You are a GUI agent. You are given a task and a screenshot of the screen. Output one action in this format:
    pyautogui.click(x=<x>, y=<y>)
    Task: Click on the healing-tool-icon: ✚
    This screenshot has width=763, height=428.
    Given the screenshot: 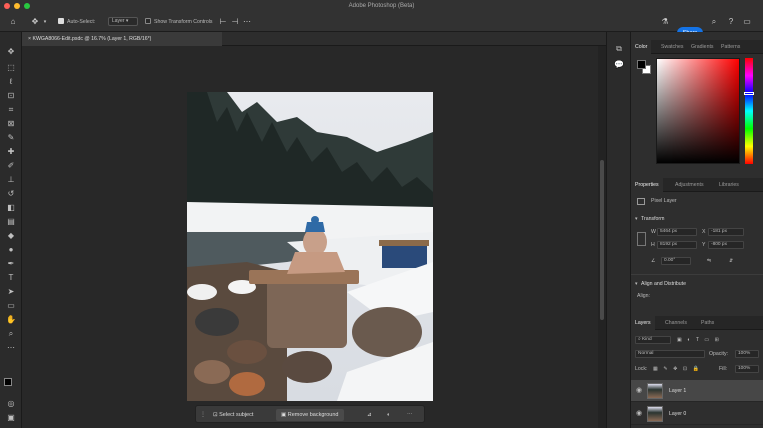 What is the action you would take?
    pyautogui.click(x=11, y=152)
    